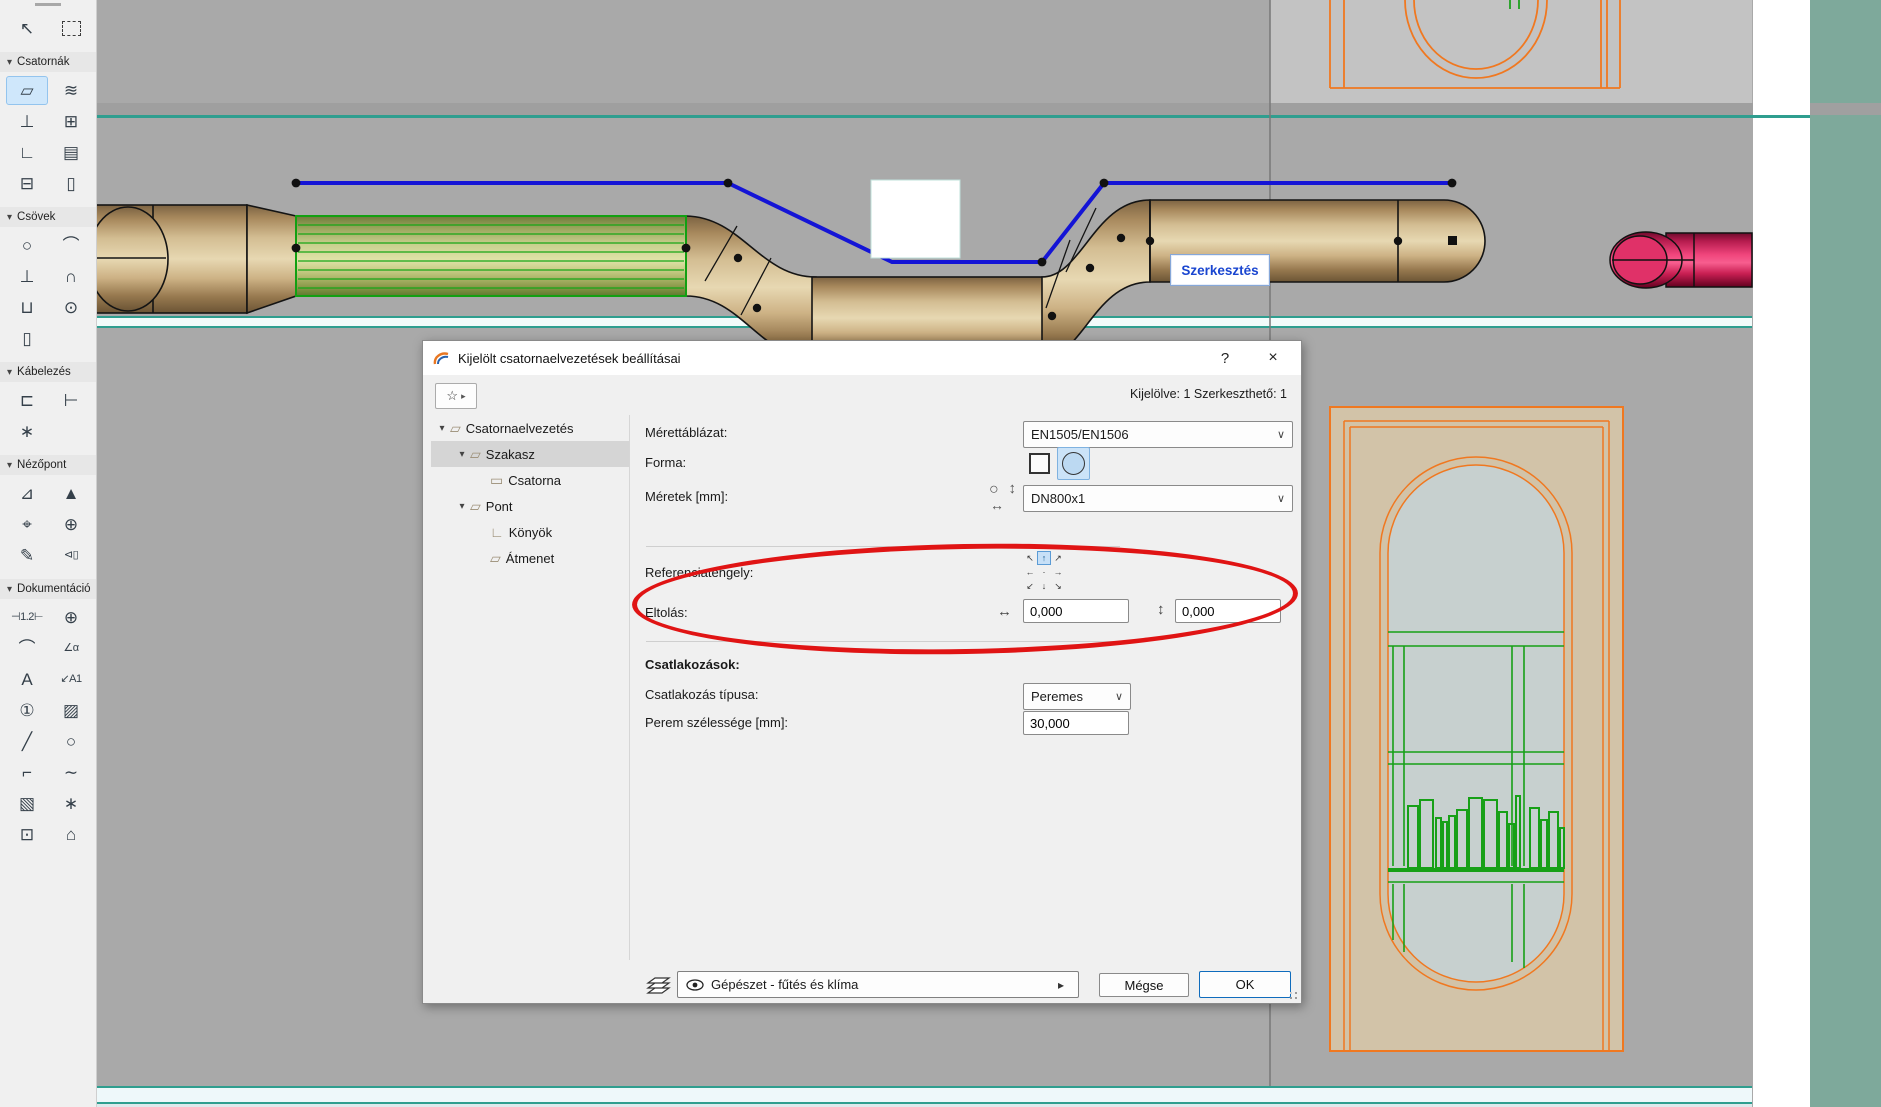  What do you see at coordinates (71, 772) in the screenshot?
I see `spline-tool: ∼` at bounding box center [71, 772].